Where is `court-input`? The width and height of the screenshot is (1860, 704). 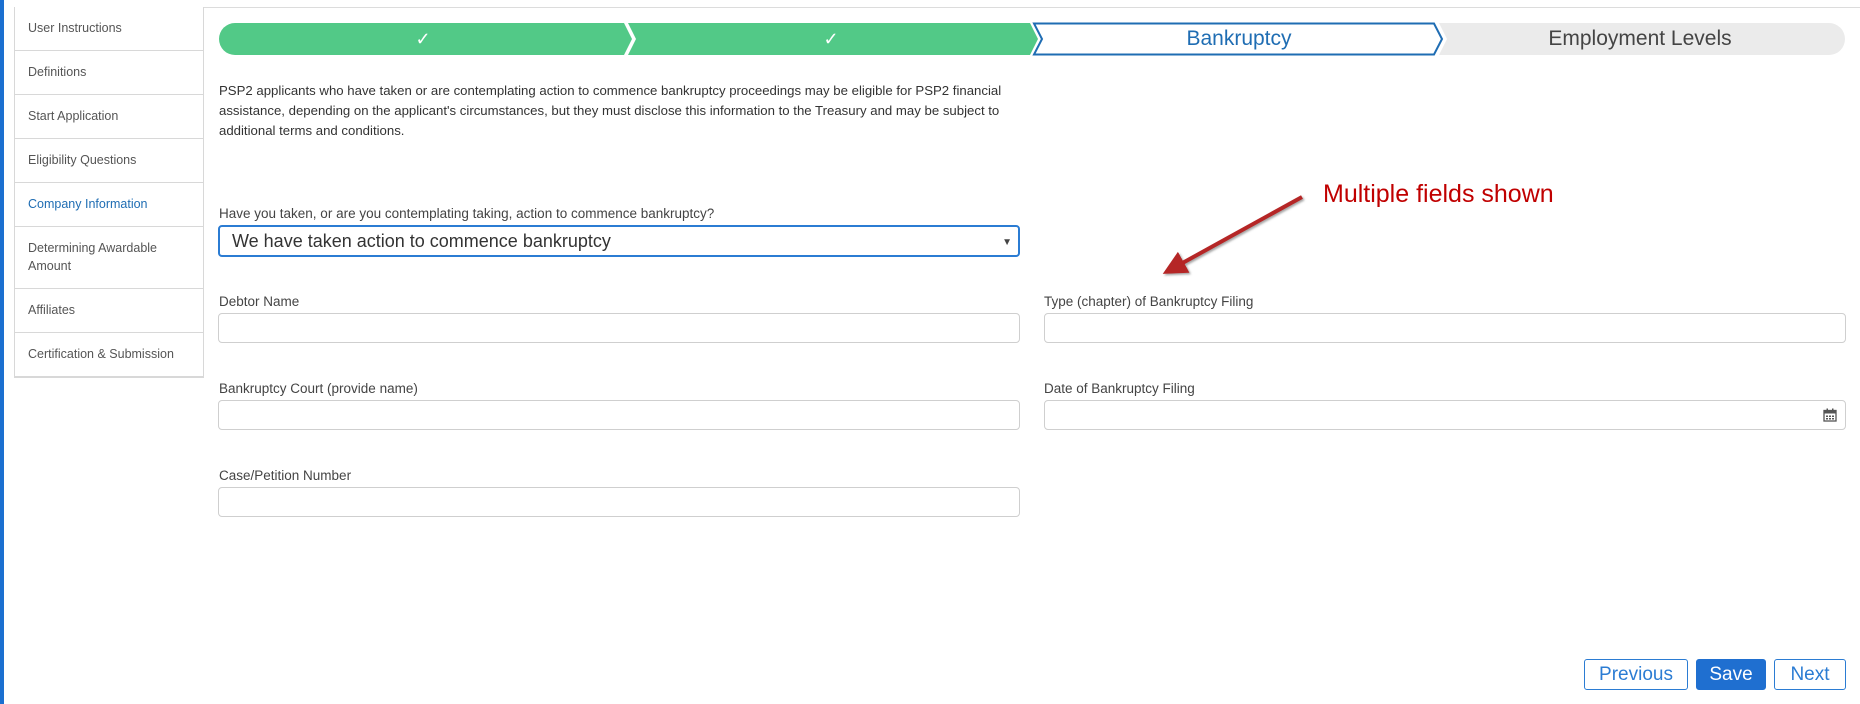 court-input is located at coordinates (619, 415).